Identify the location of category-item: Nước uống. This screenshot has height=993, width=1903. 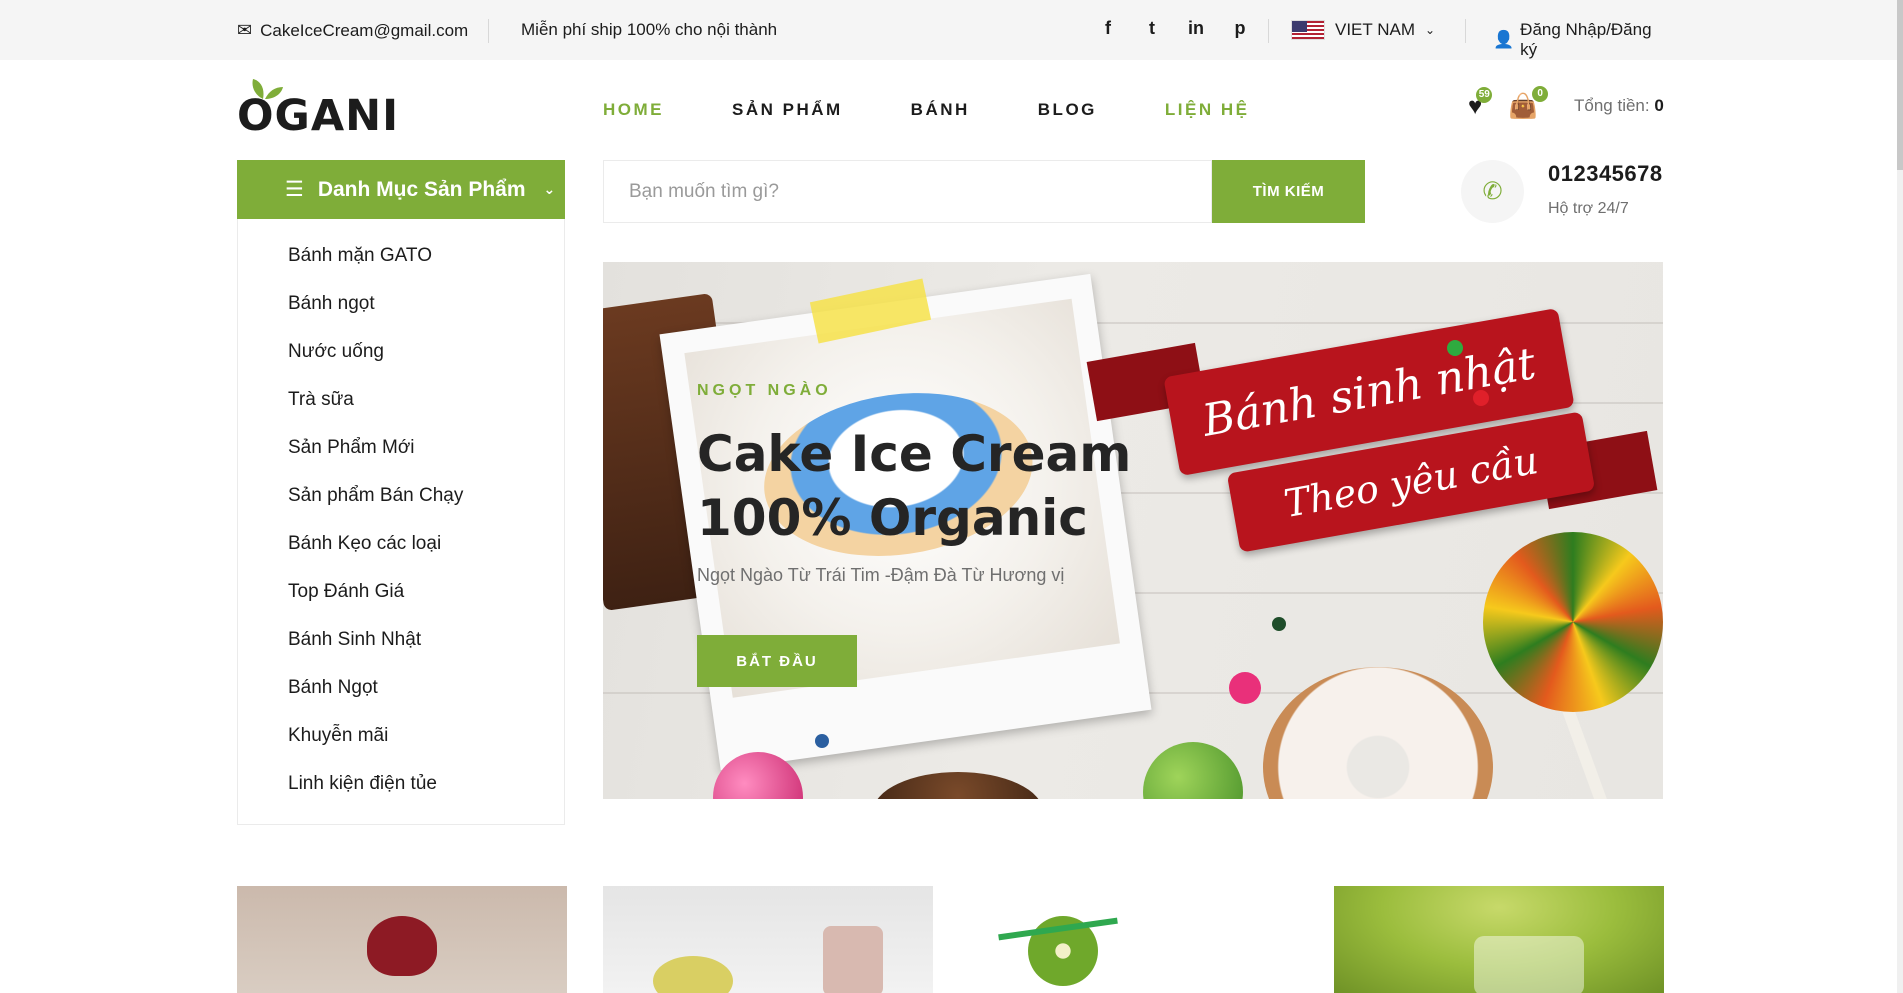
(336, 352).